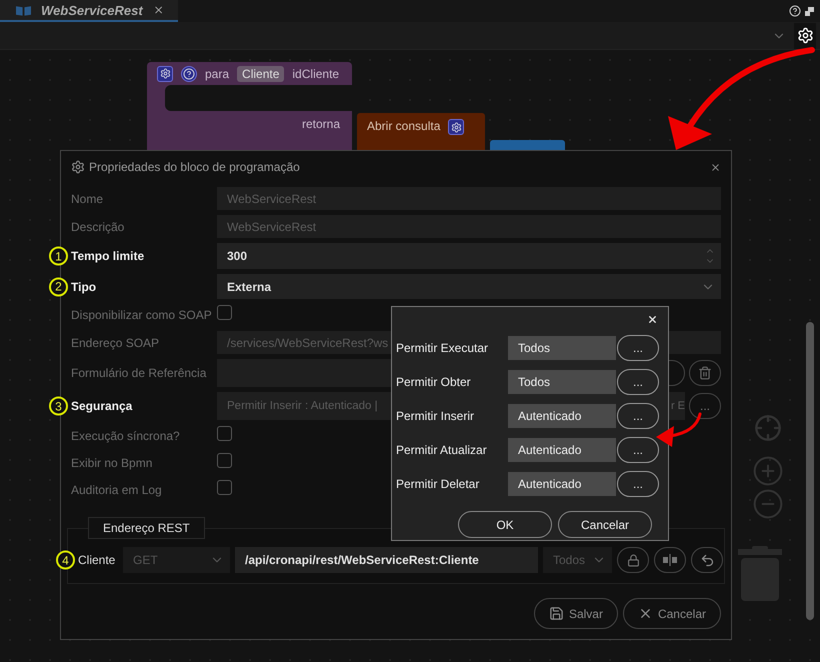 This screenshot has height=662, width=820. Describe the element at coordinates (115, 343) in the screenshot. I see `field-label: Endereço SOAP` at that location.